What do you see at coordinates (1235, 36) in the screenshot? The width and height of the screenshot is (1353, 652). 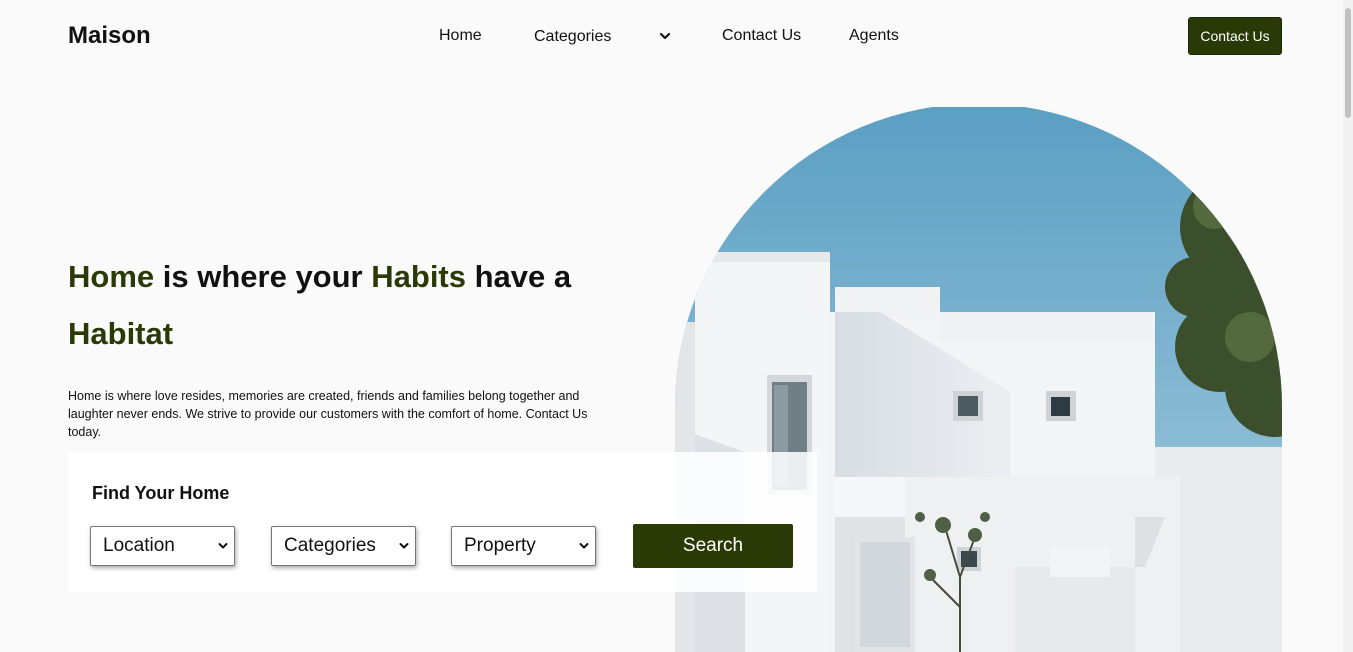 I see `contact-us-button: Contact Us` at bounding box center [1235, 36].